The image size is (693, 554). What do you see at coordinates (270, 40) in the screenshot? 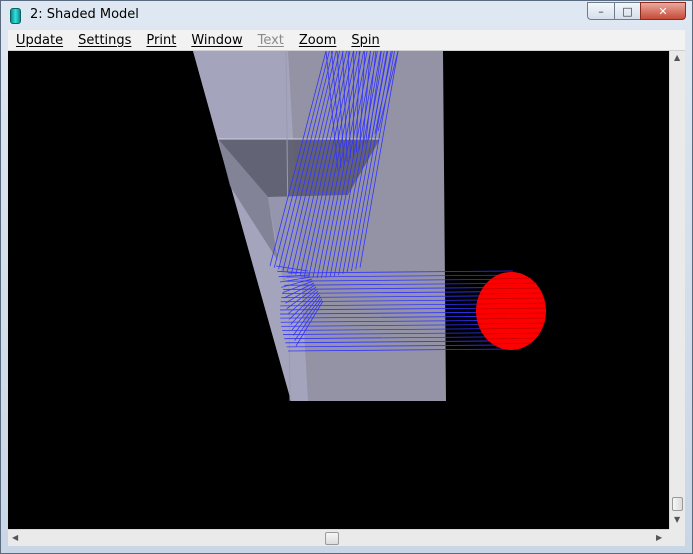
I see `menu-text: Text` at bounding box center [270, 40].